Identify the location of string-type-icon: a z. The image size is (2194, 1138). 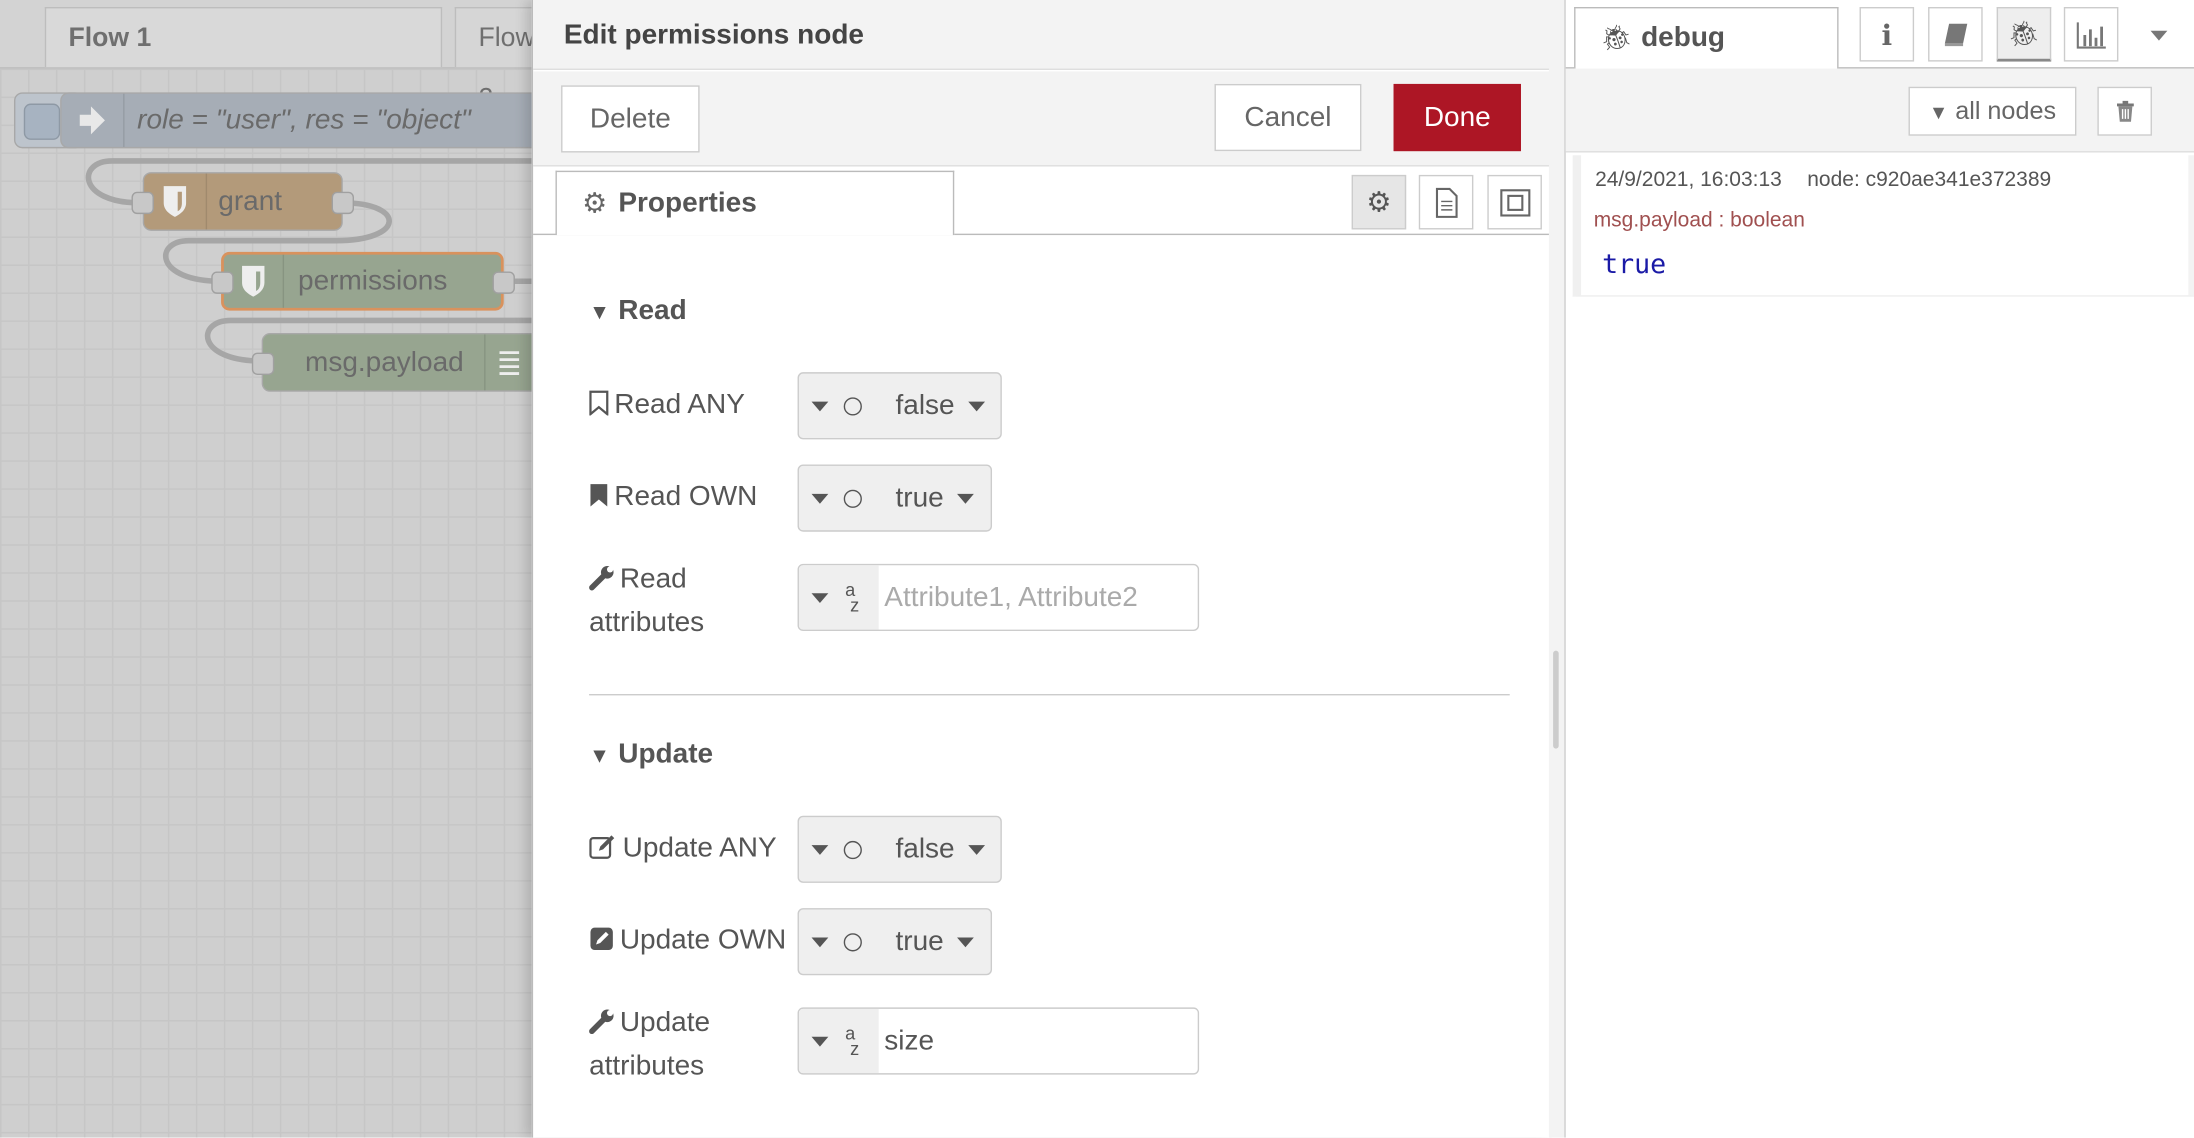
(852, 597).